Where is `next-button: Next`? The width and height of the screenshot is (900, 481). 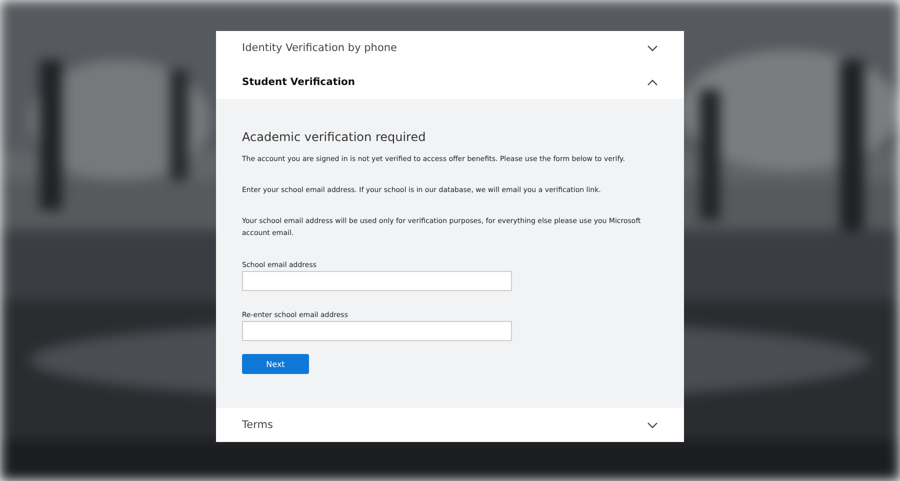 next-button: Next is located at coordinates (275, 364).